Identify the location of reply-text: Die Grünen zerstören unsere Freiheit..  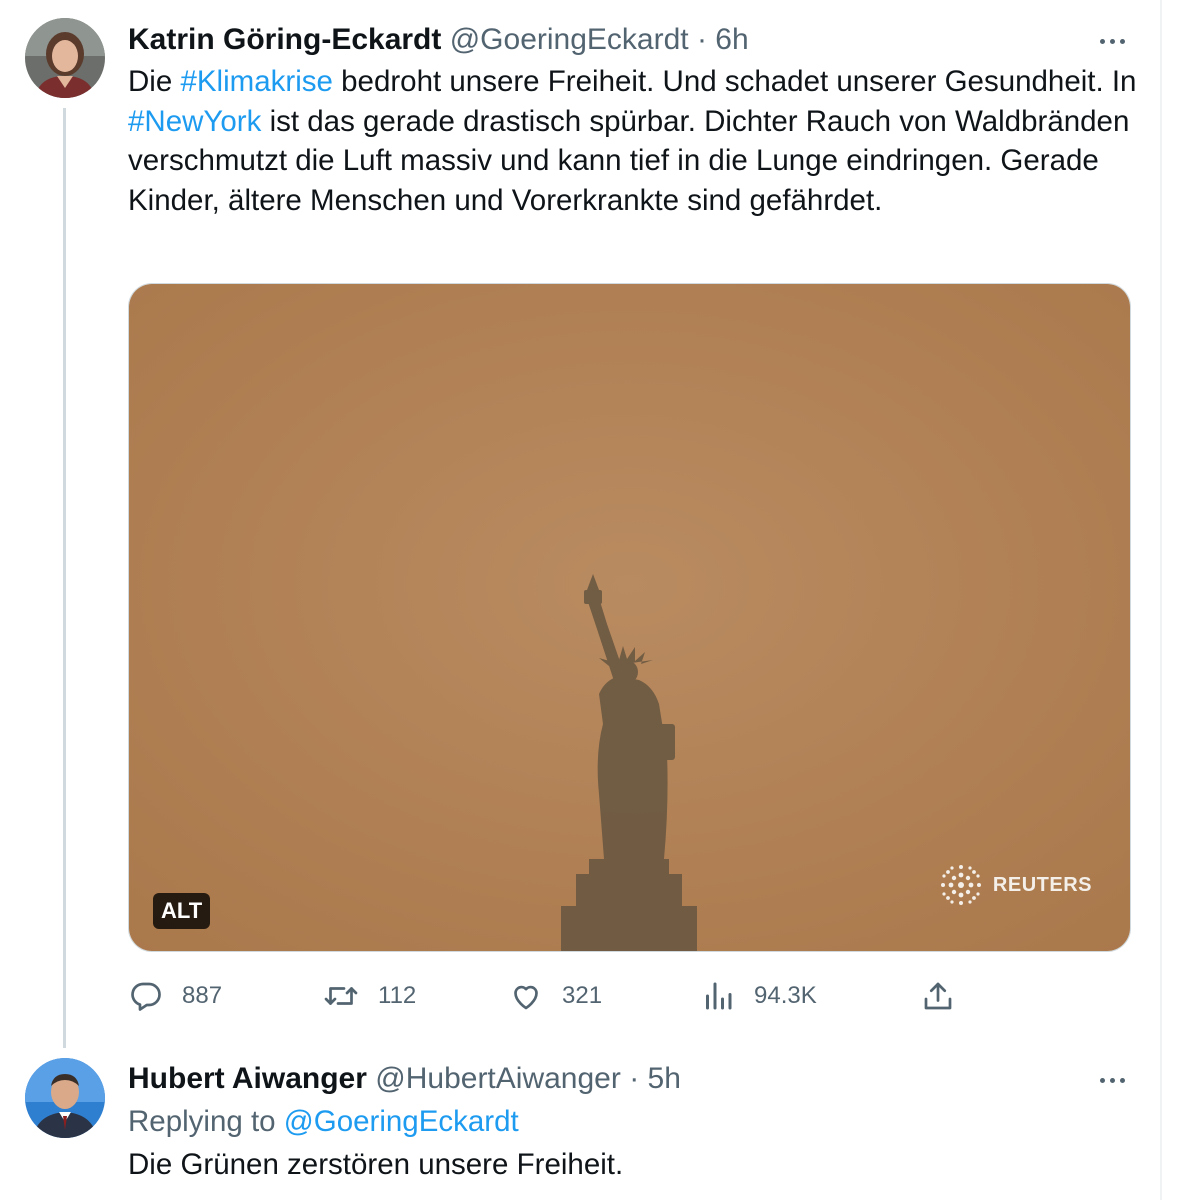
(376, 1164).